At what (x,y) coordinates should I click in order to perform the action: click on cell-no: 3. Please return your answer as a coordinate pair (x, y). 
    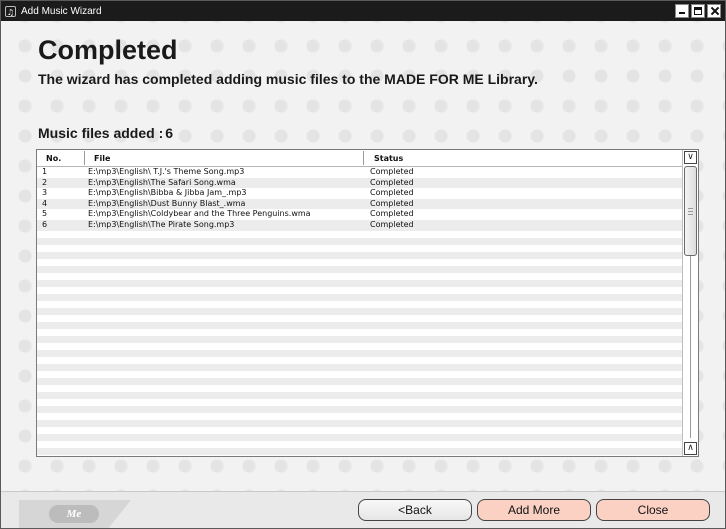
    Looking at the image, I should click on (45, 193).